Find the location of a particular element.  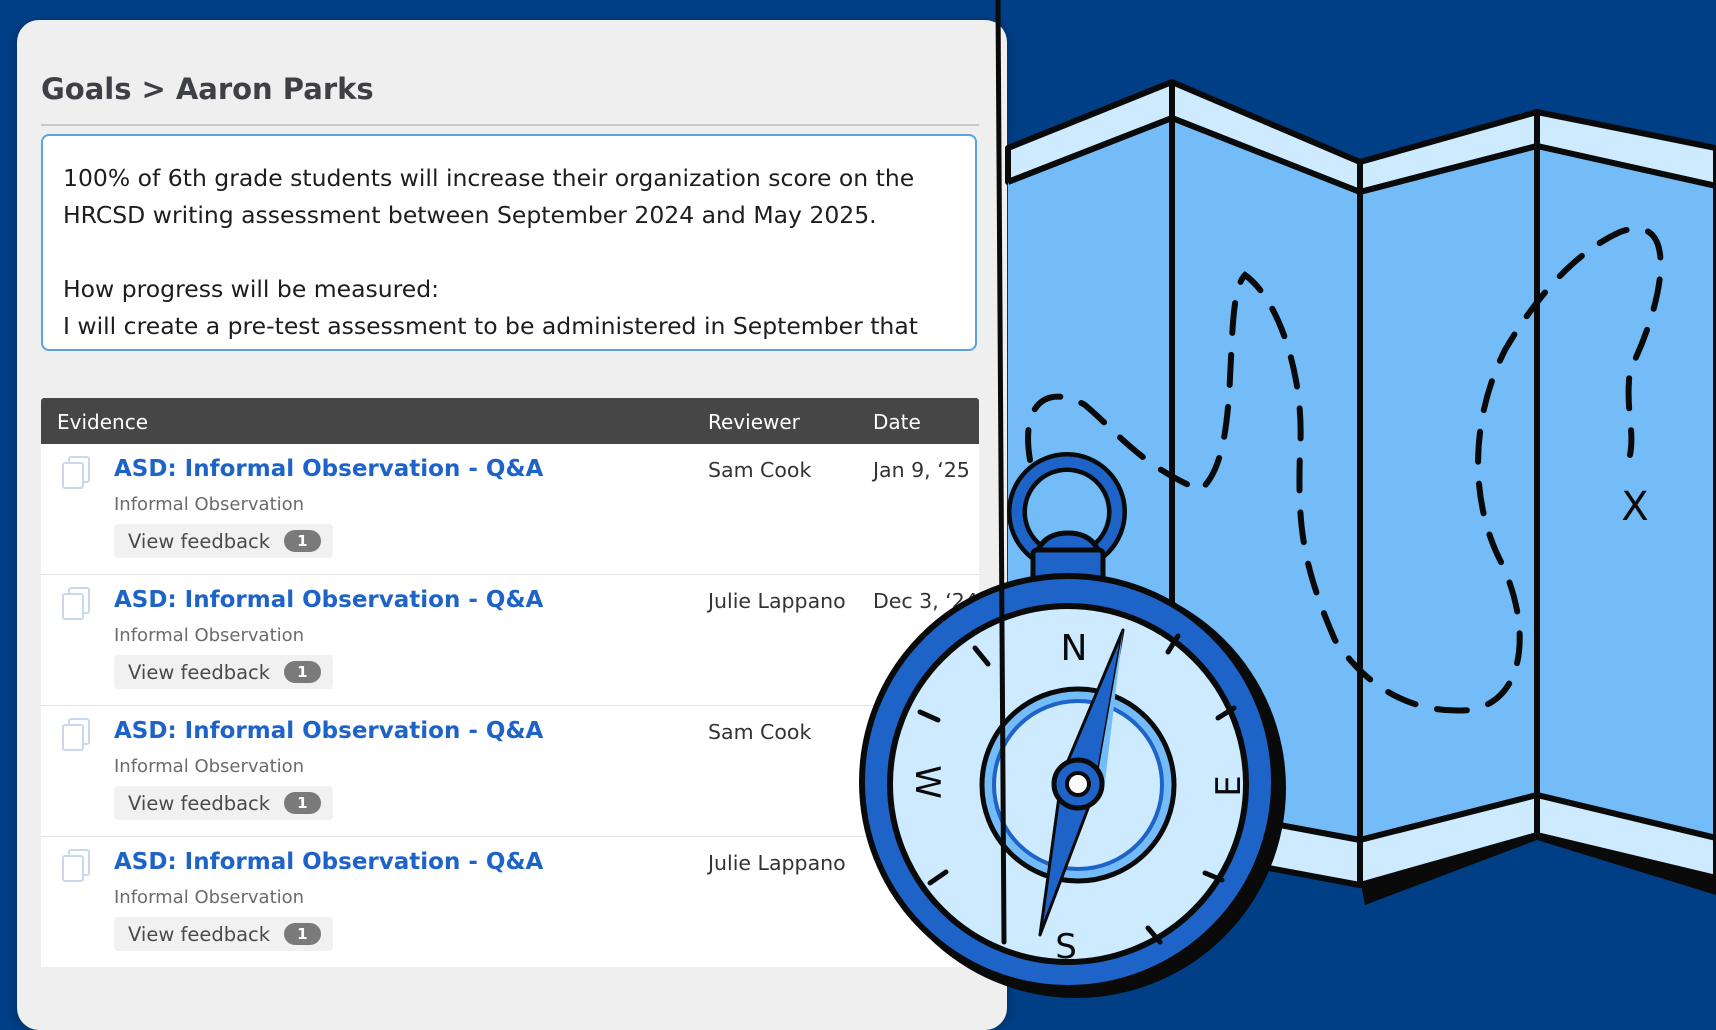

breadcrumb-goals-link: Goals is located at coordinates (86, 89).